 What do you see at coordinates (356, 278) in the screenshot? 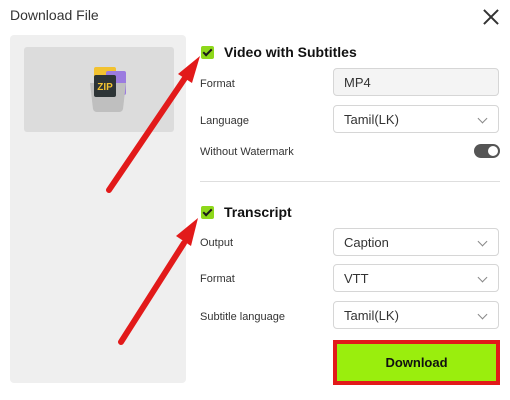
I see `transcript-format-value: VTT` at bounding box center [356, 278].